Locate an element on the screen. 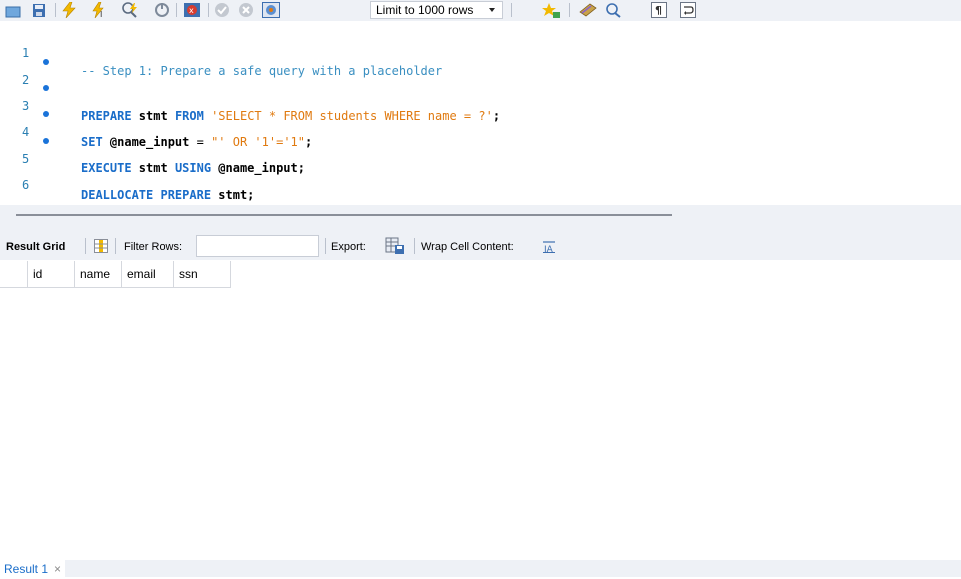 The image size is (961, 579). grid-header-row: id name email ssn is located at coordinates (115, 274).